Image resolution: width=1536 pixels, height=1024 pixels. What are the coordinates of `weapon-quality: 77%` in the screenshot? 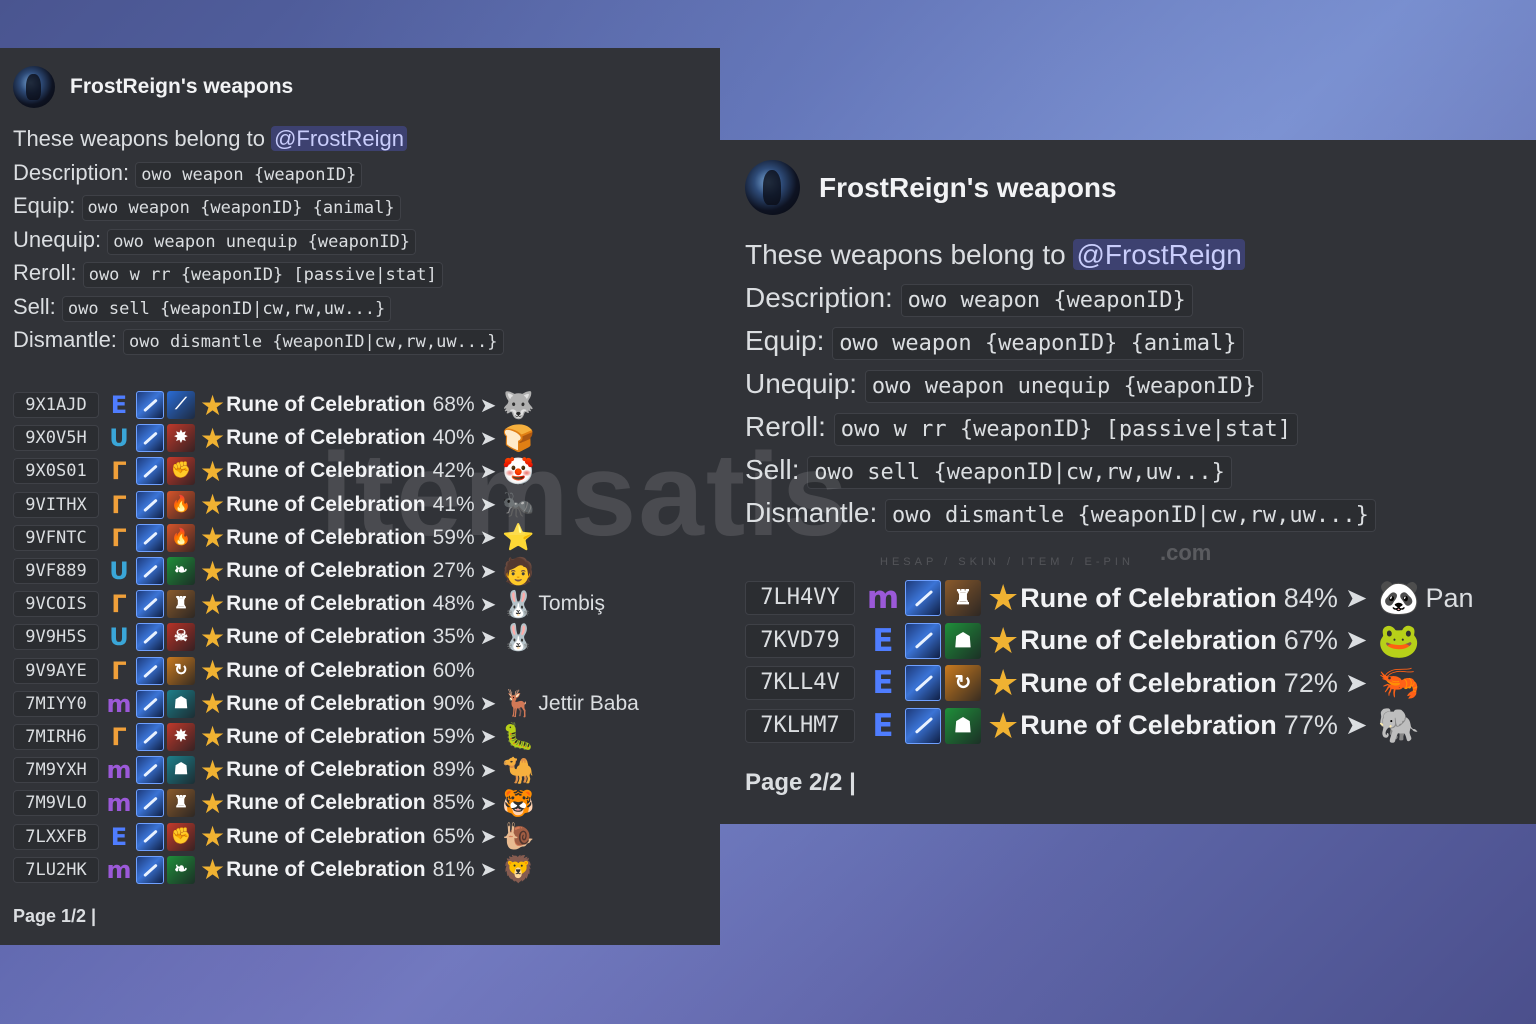 It's located at (1310, 725).